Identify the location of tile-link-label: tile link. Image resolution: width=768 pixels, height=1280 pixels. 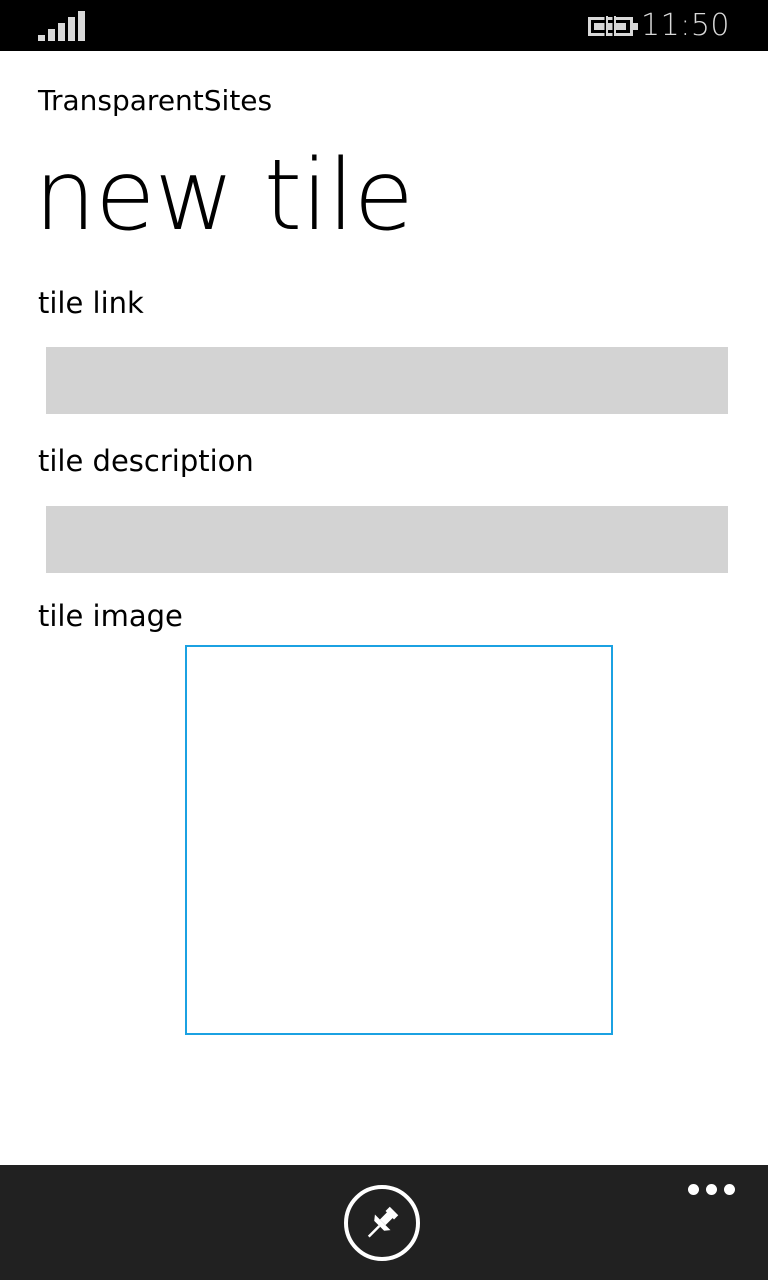
(91, 303).